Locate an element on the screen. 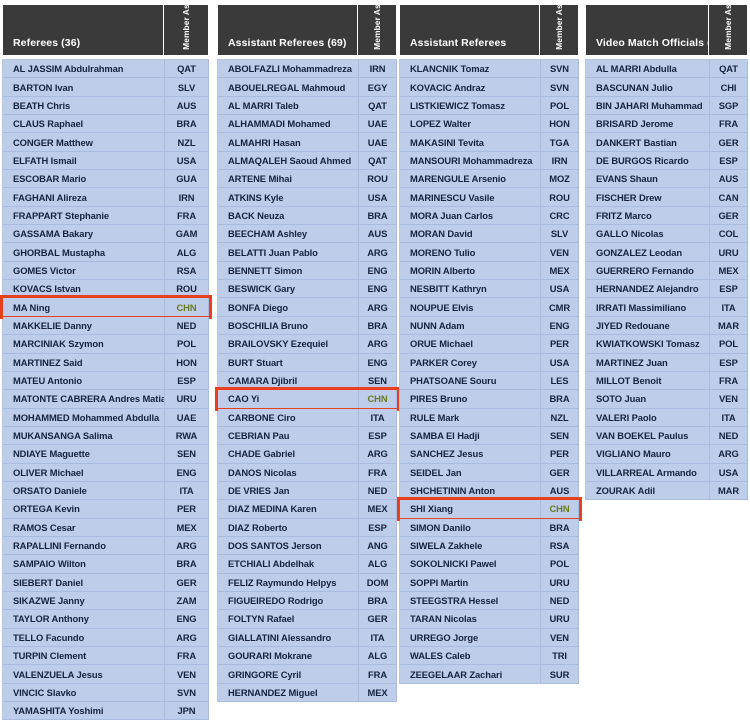  table-row: CAO Yi CHN is located at coordinates (307, 399).